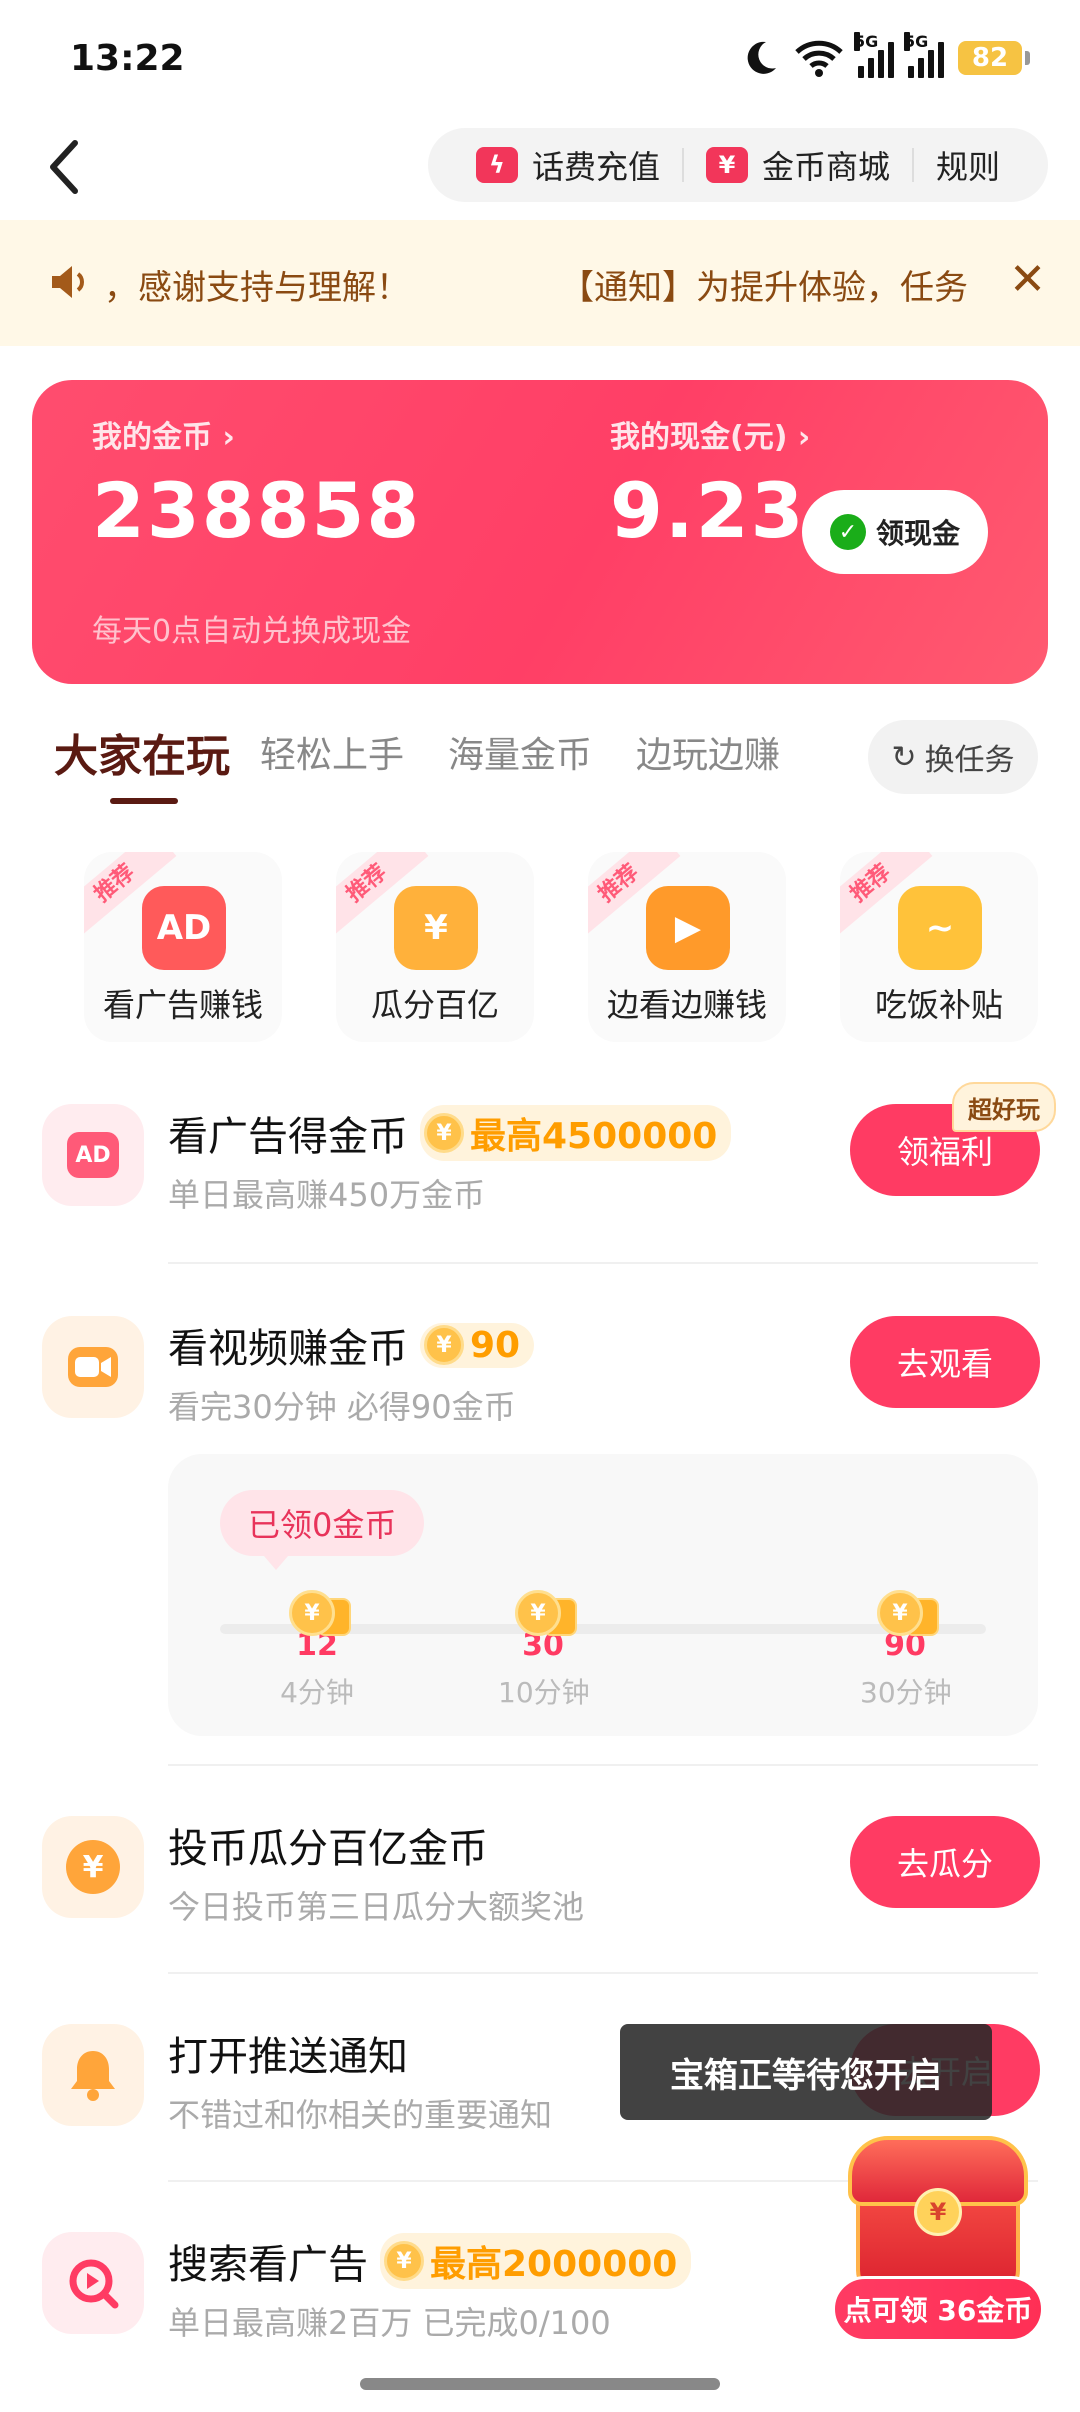 The width and height of the screenshot is (1080, 2412). Describe the element at coordinates (520, 752) in the screenshot. I see `tab-massive-coins: 海量金币` at that location.